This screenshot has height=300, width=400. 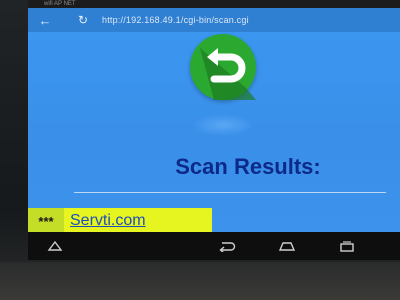 I want to click on status-text: wifi AP NET, so click(x=60, y=4).